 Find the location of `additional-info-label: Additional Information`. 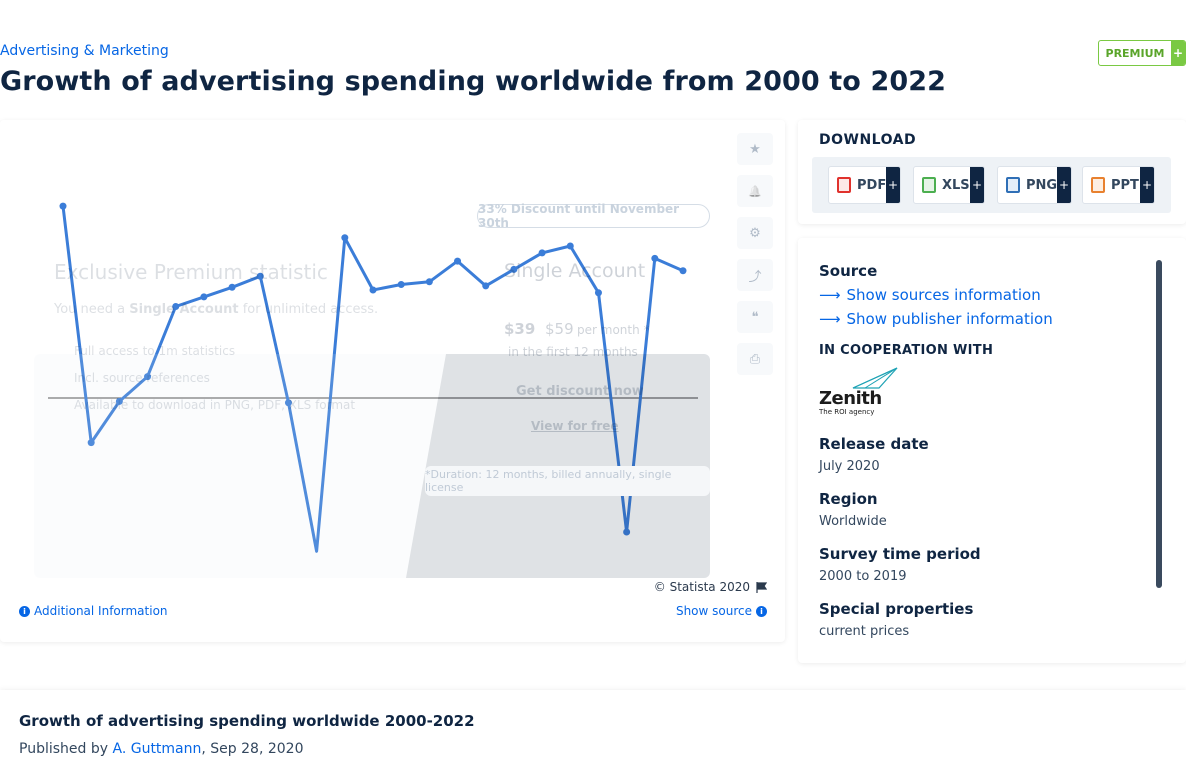

additional-info-label: Additional Information is located at coordinates (101, 611).